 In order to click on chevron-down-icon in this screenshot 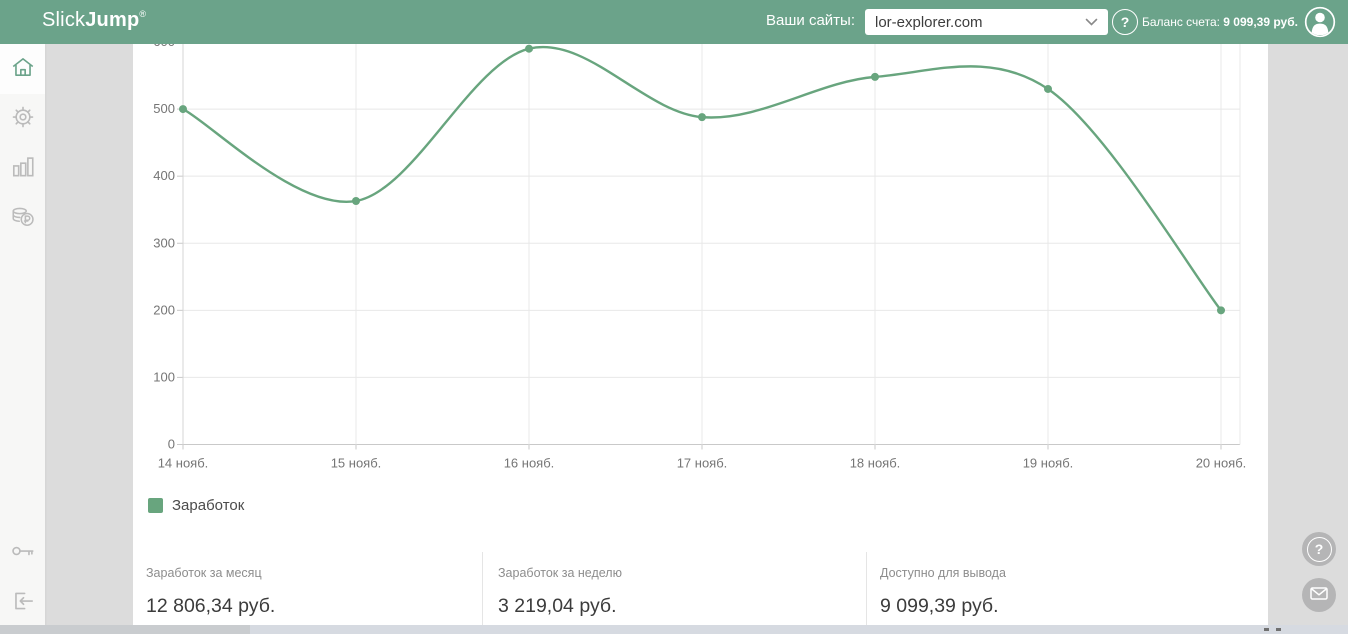, I will do `click(1091, 22)`.